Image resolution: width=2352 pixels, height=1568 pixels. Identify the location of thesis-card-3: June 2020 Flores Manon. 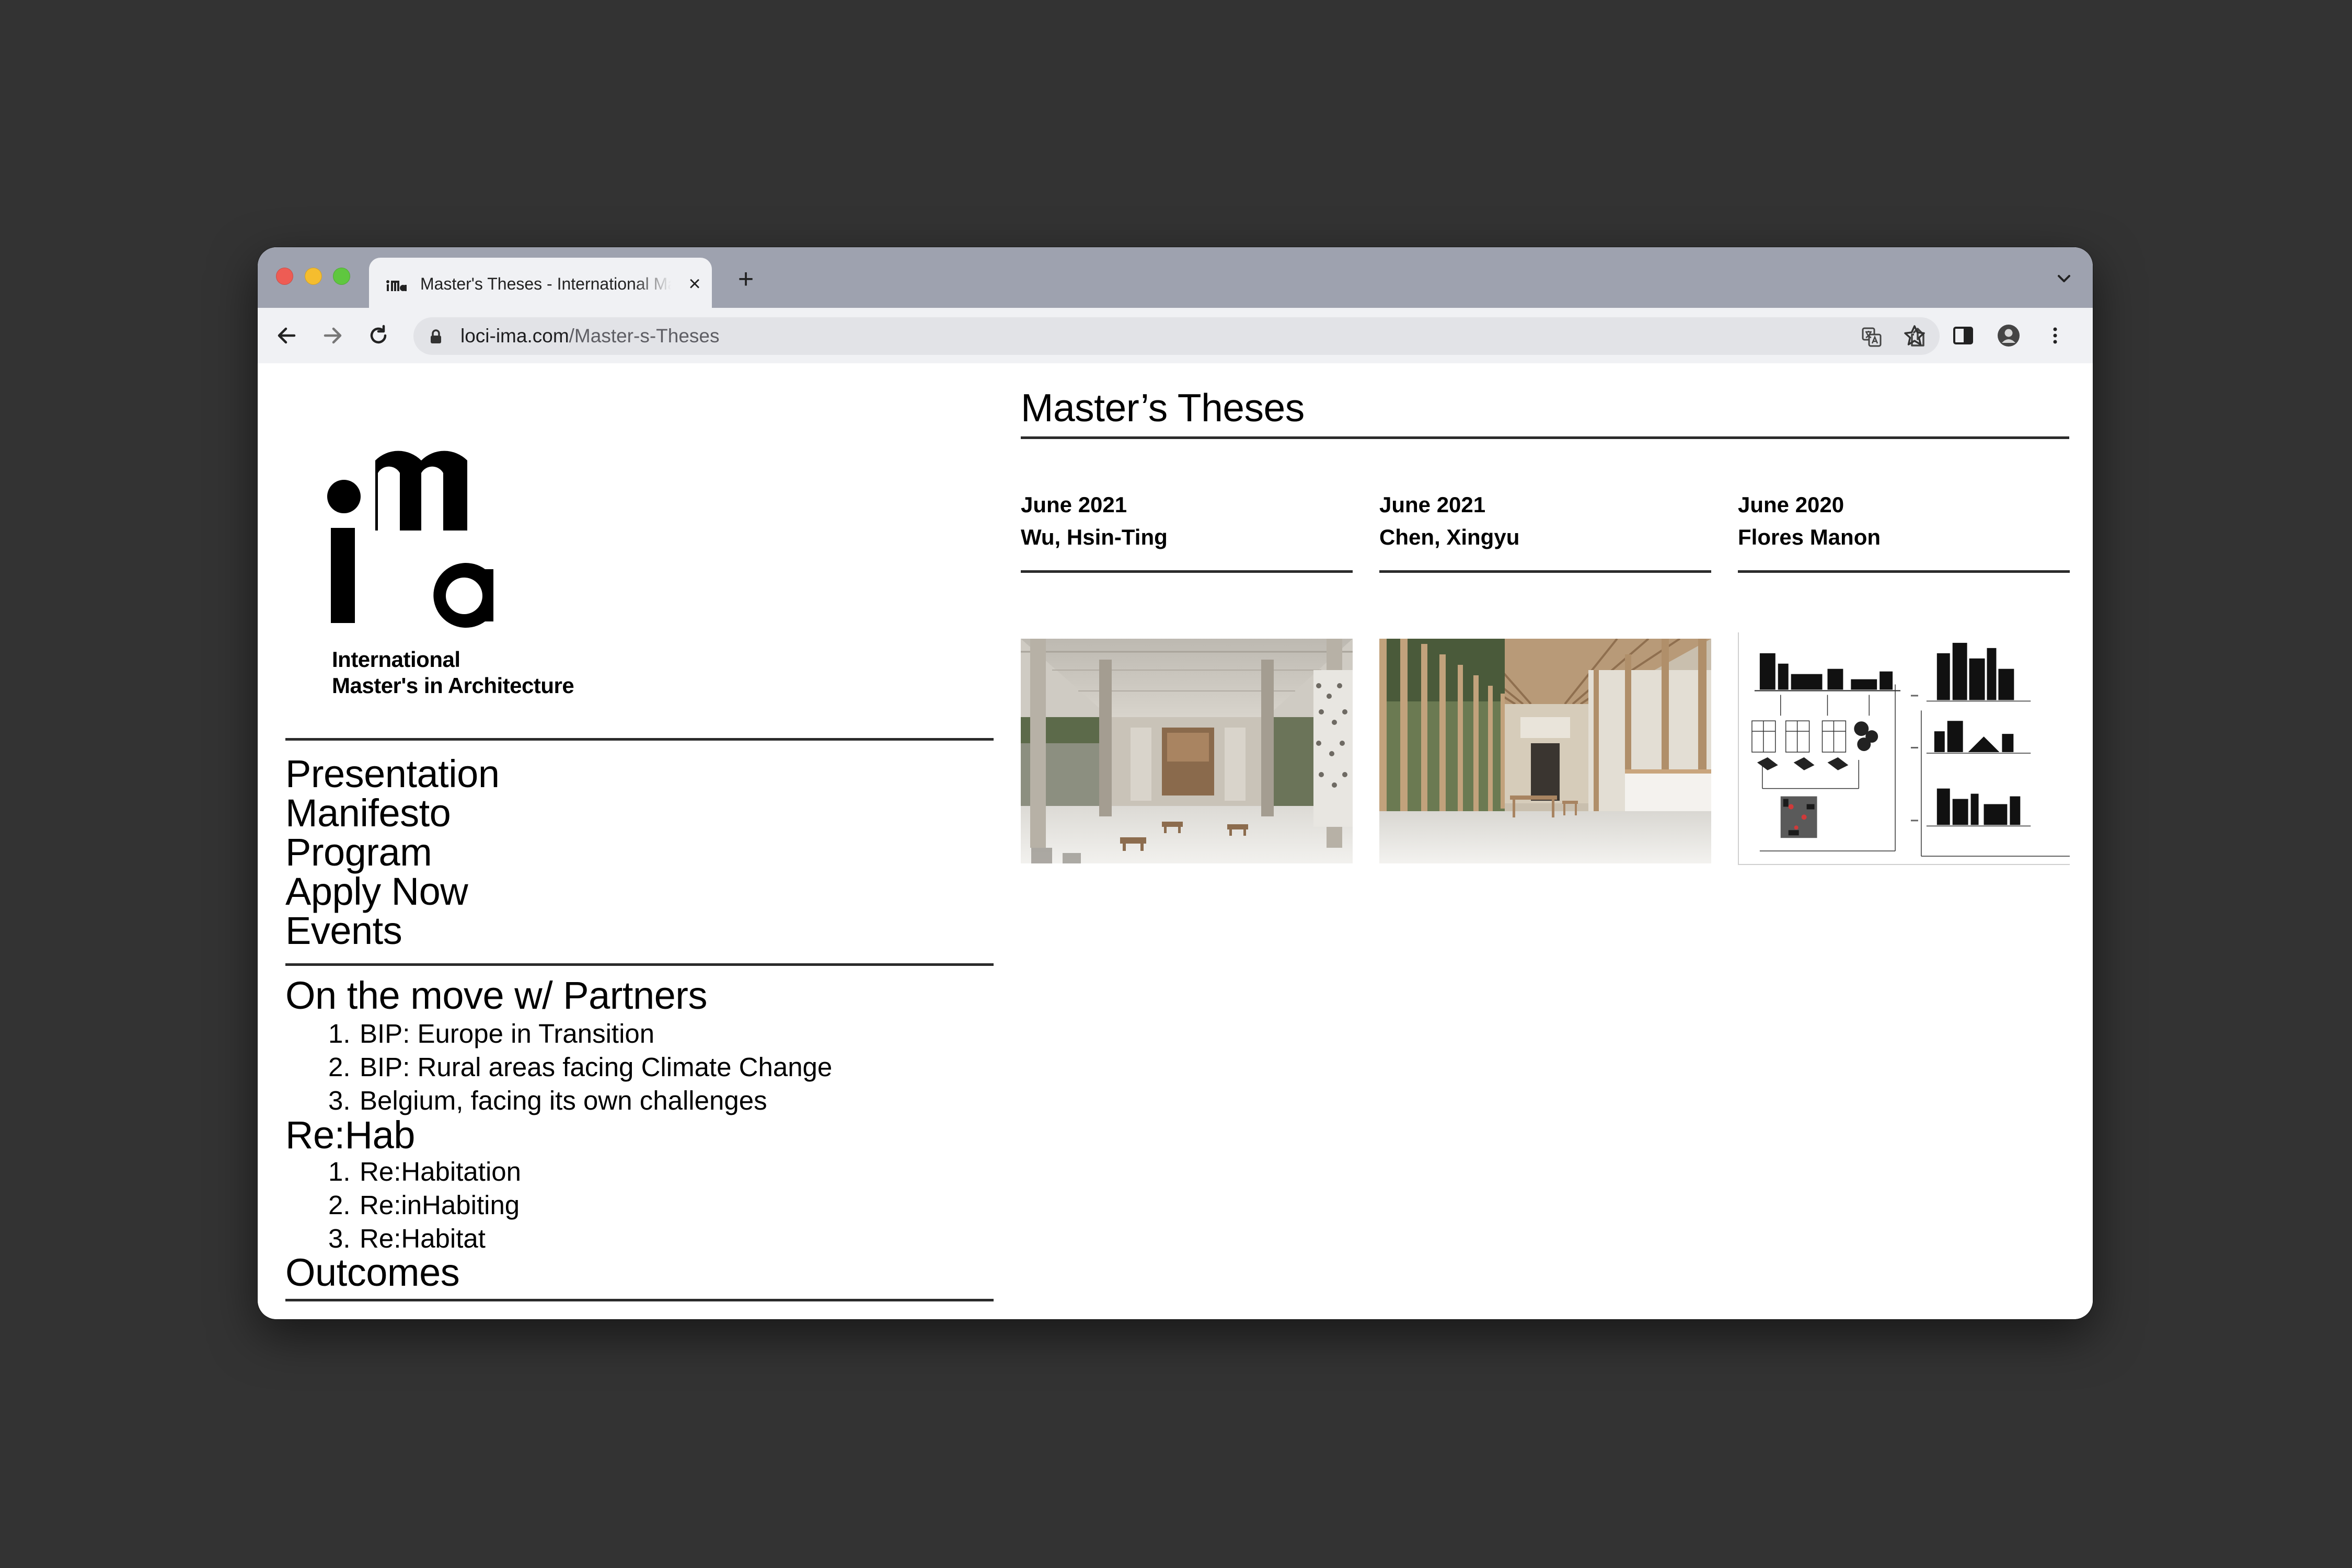
(1904, 521).